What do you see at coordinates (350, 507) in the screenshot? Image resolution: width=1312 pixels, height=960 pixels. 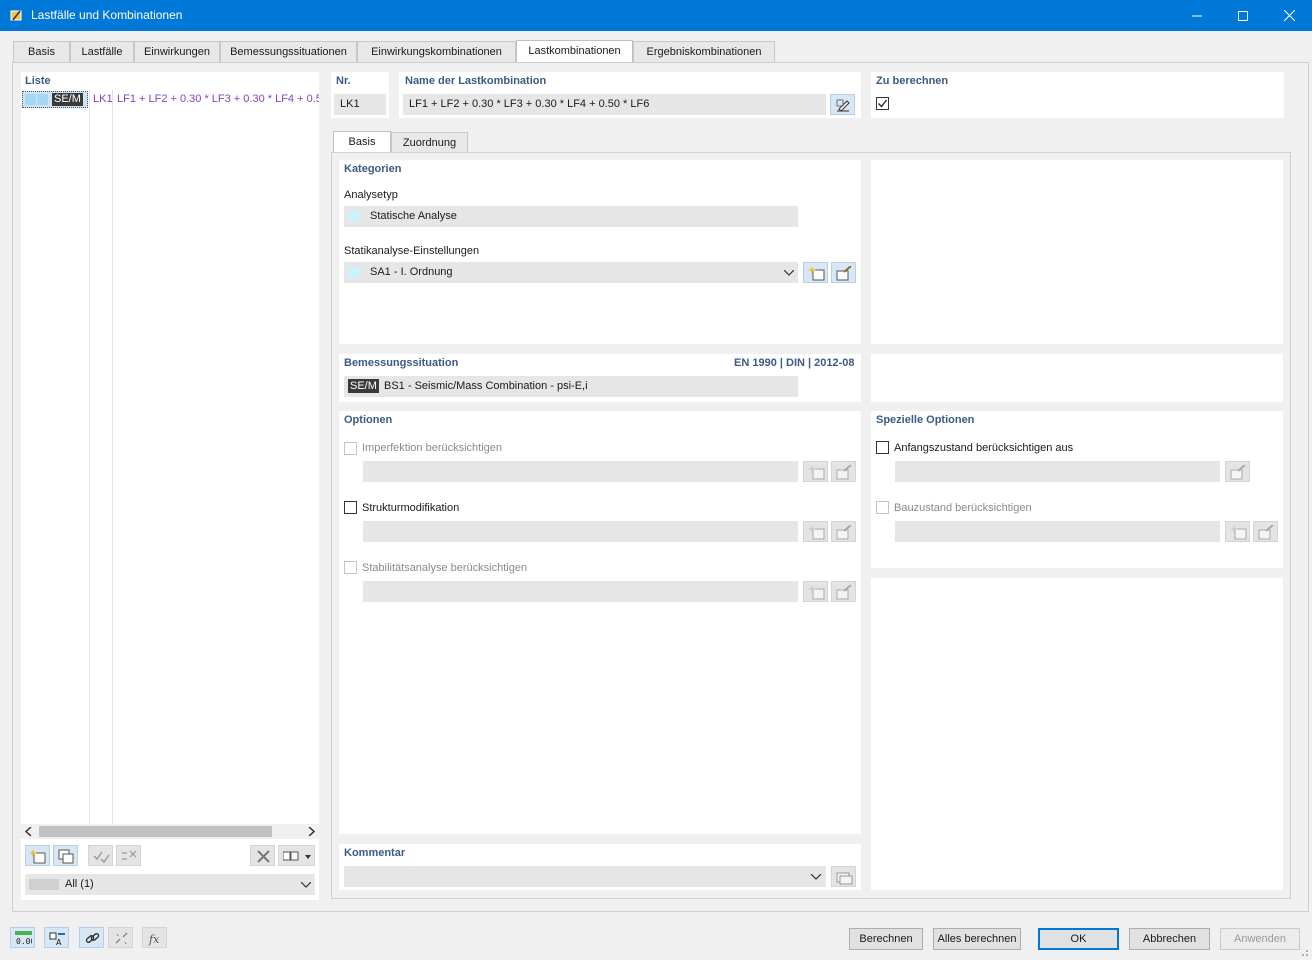 I see `structure-modification-checkbox` at bounding box center [350, 507].